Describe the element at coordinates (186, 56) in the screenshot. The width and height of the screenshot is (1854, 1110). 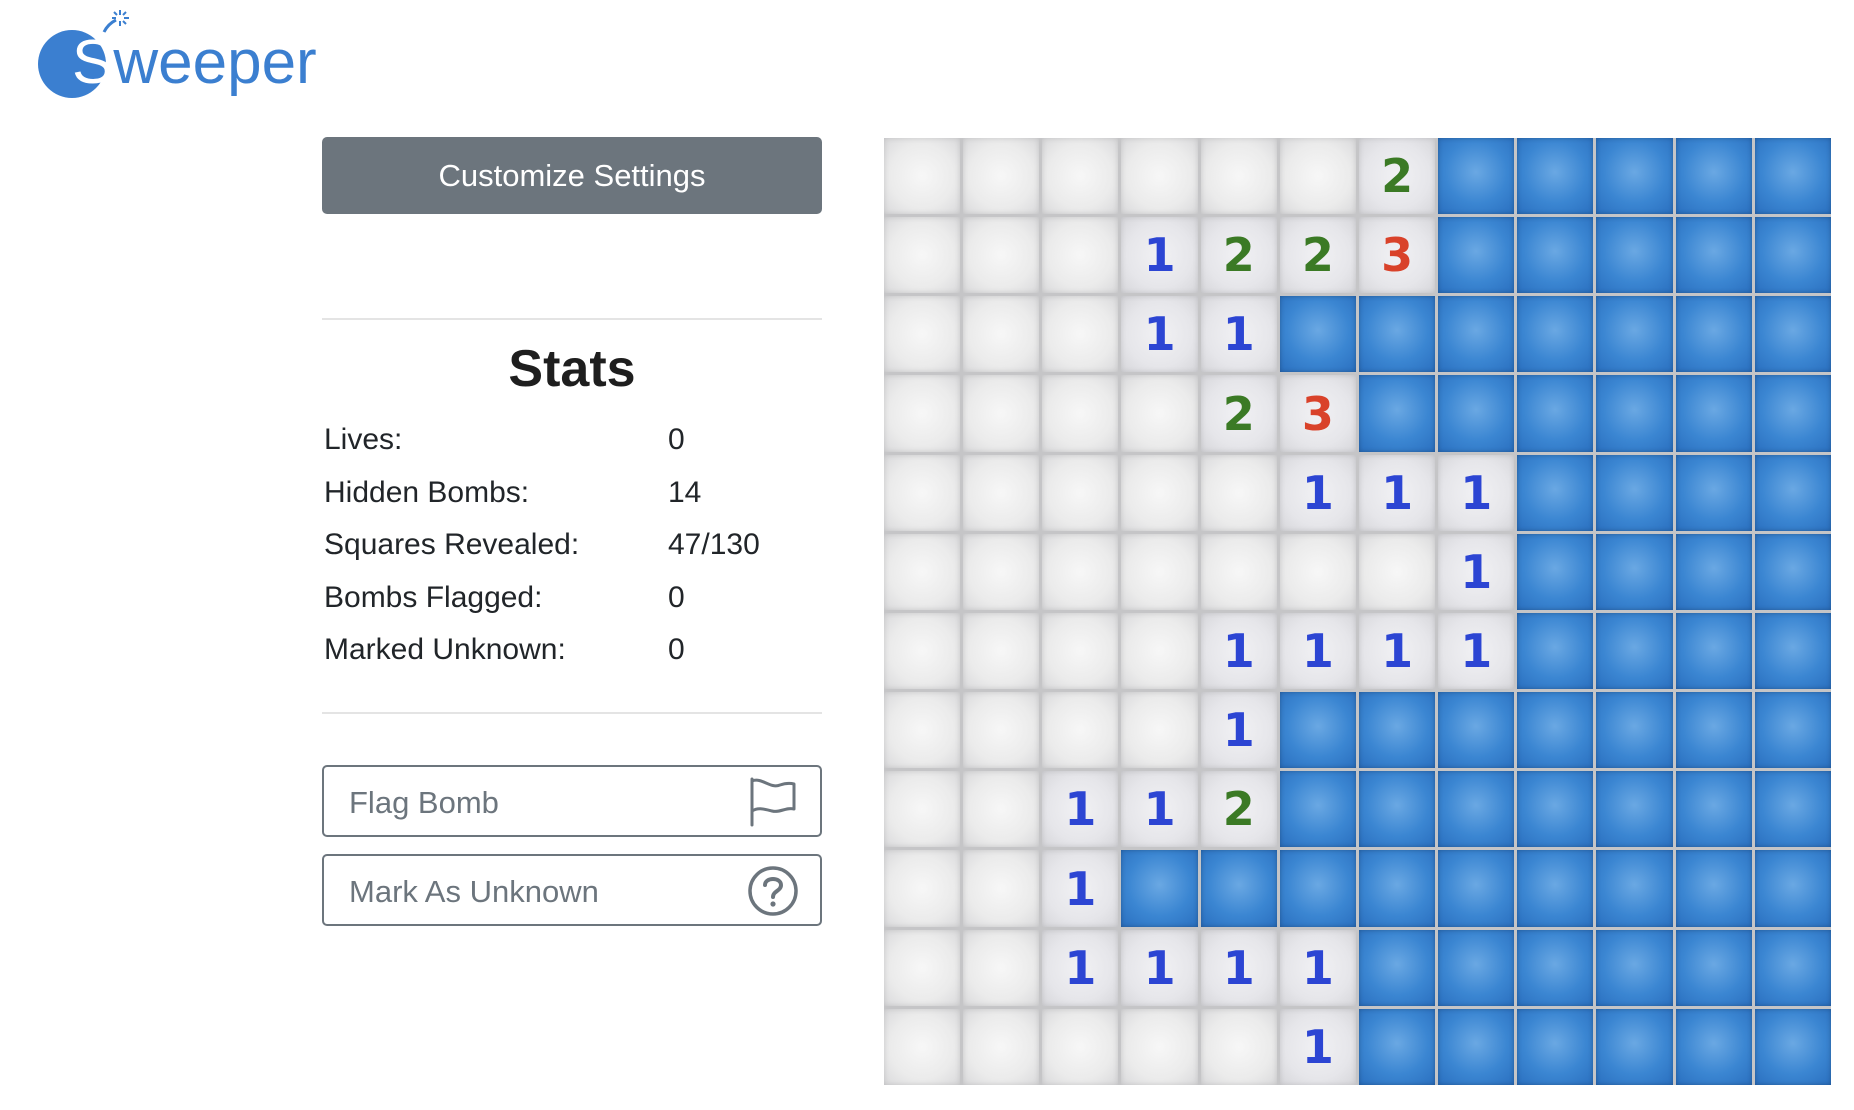
I see `sweeper-logo: Sweeper` at that location.